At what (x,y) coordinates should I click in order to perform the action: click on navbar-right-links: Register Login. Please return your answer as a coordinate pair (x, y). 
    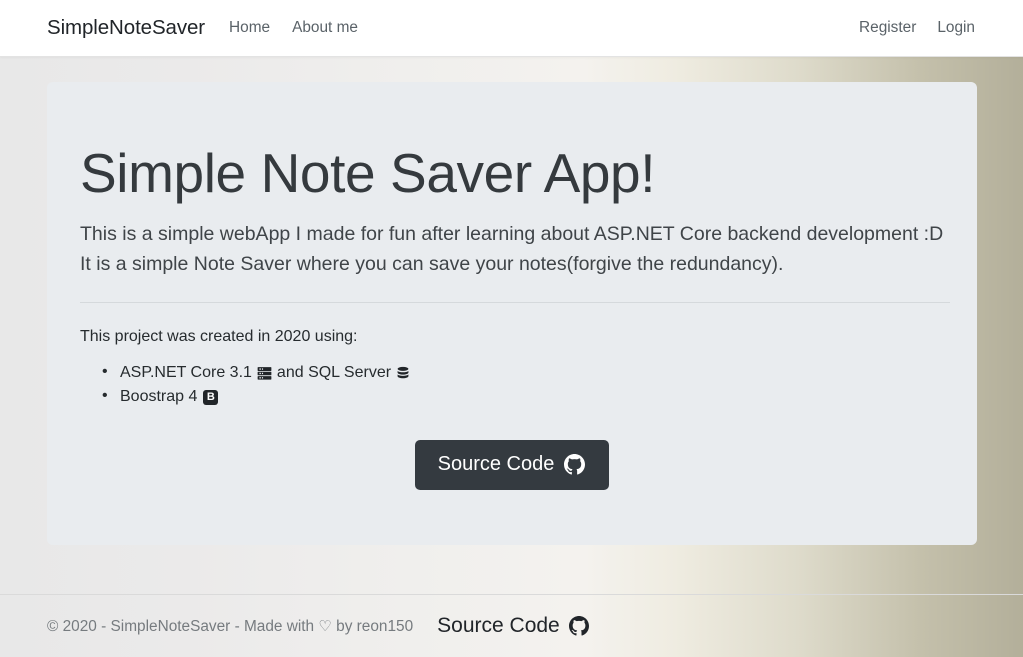
    Looking at the image, I should click on (917, 28).